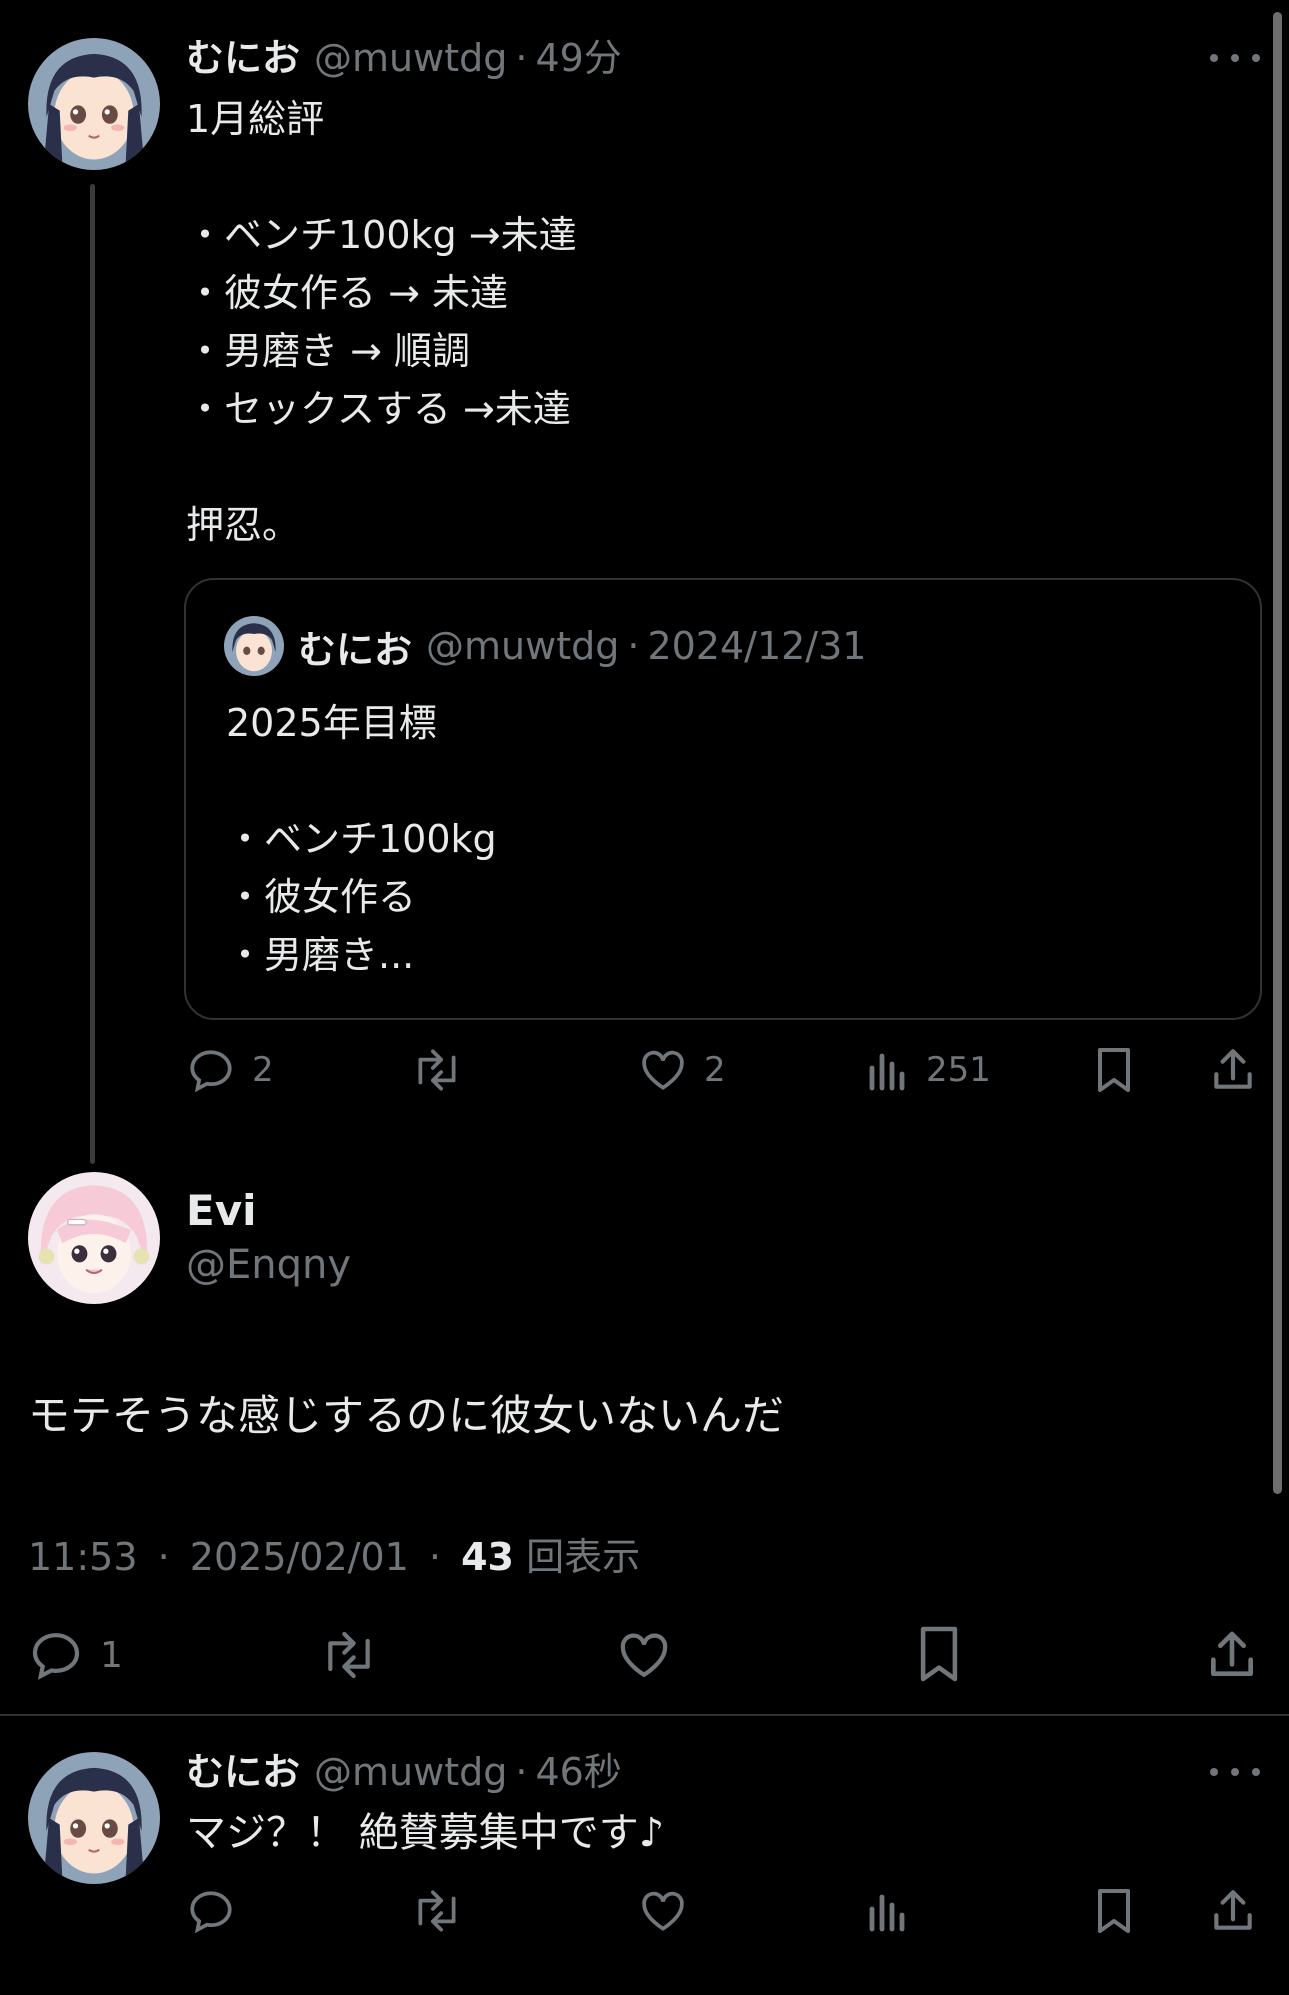  I want to click on author-name: Evi, so click(221, 1210).